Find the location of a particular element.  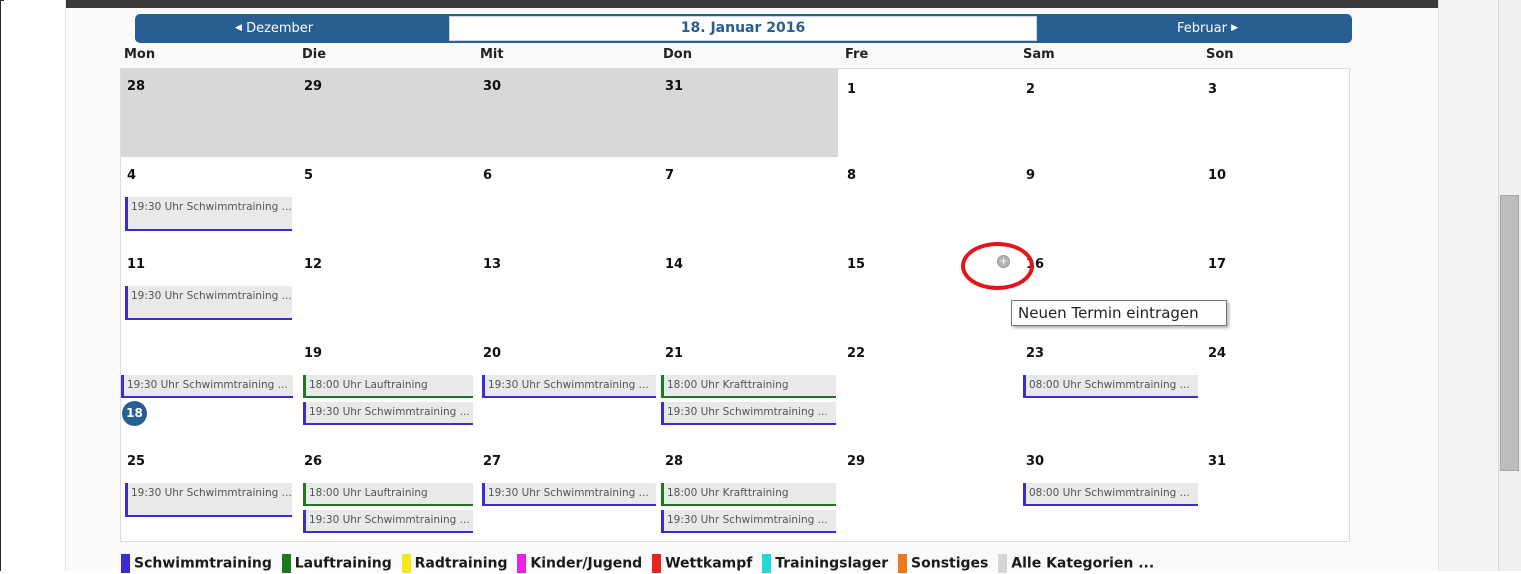

day-number: 13 is located at coordinates (492, 264).